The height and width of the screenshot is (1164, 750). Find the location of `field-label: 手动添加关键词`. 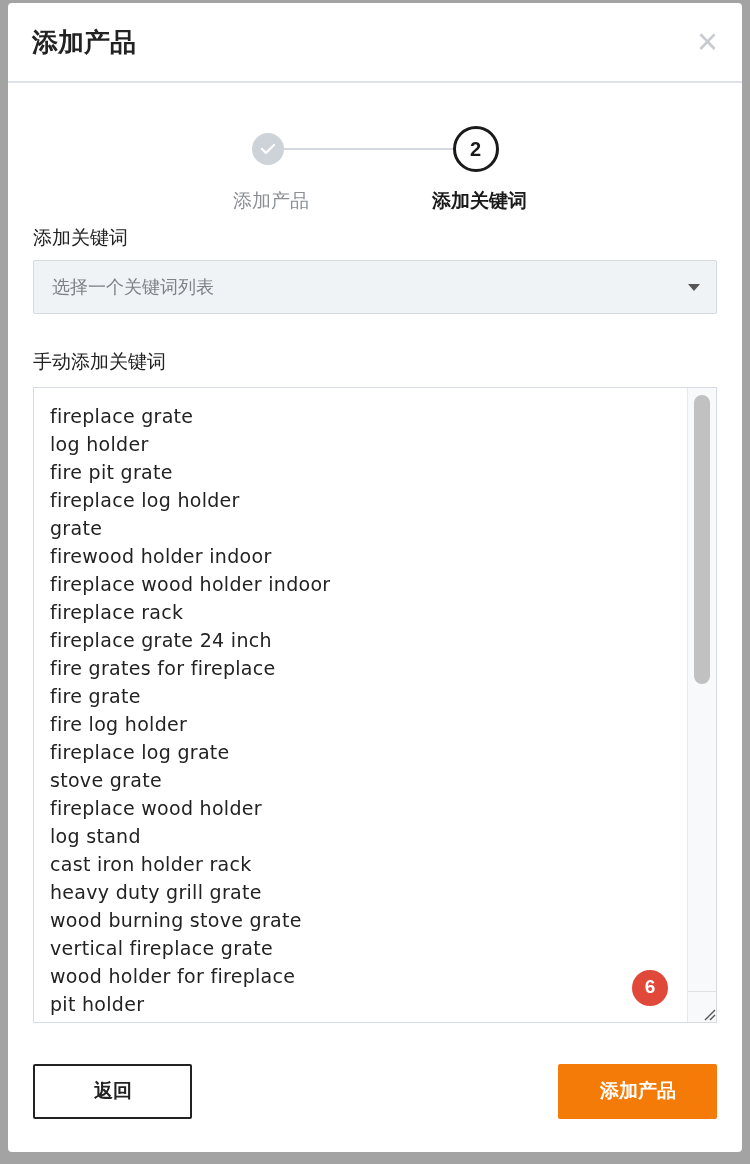

field-label: 手动添加关键词 is located at coordinates (100, 362).